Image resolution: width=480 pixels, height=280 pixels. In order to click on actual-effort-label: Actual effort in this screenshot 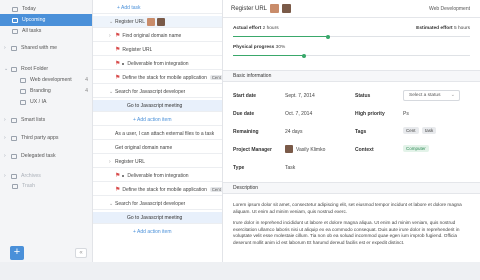, I will do `click(247, 28)`.